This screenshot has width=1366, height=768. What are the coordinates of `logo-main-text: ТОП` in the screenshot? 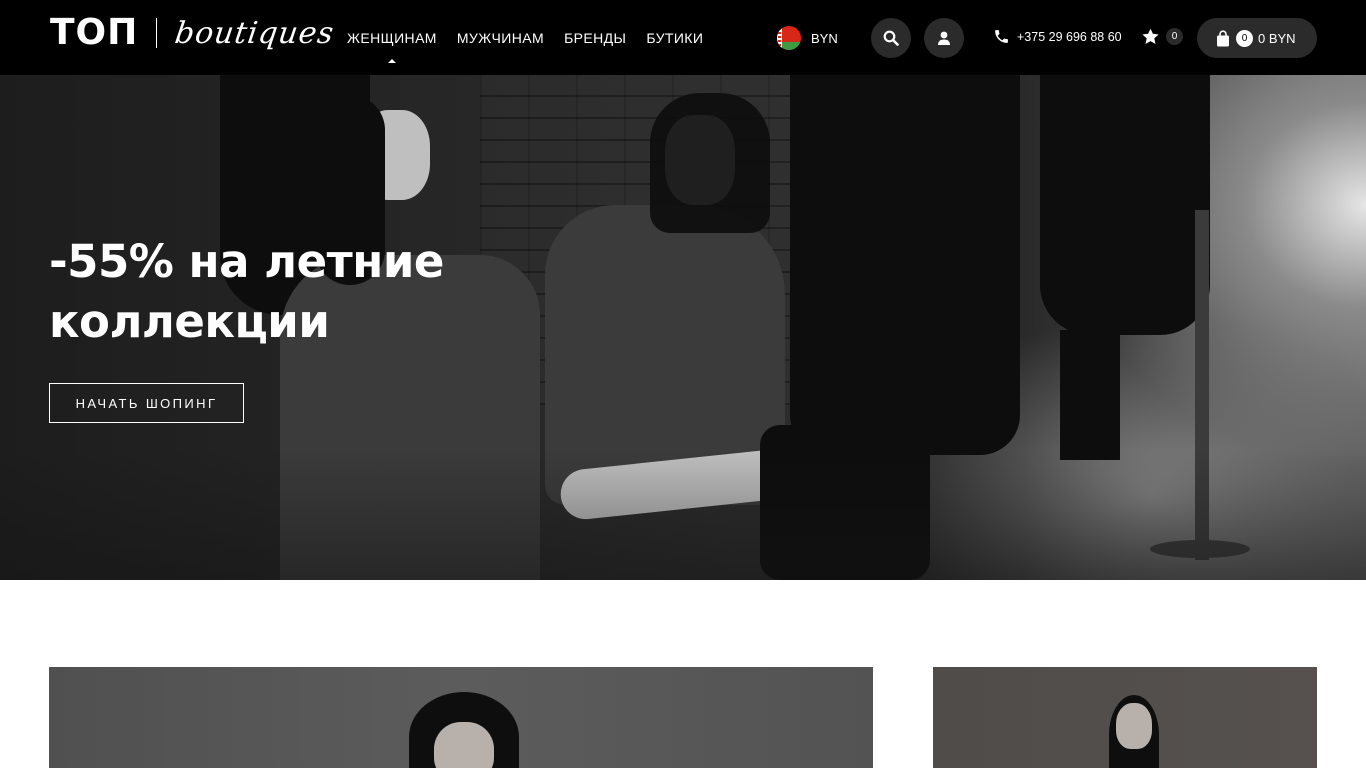 It's located at (94, 32).